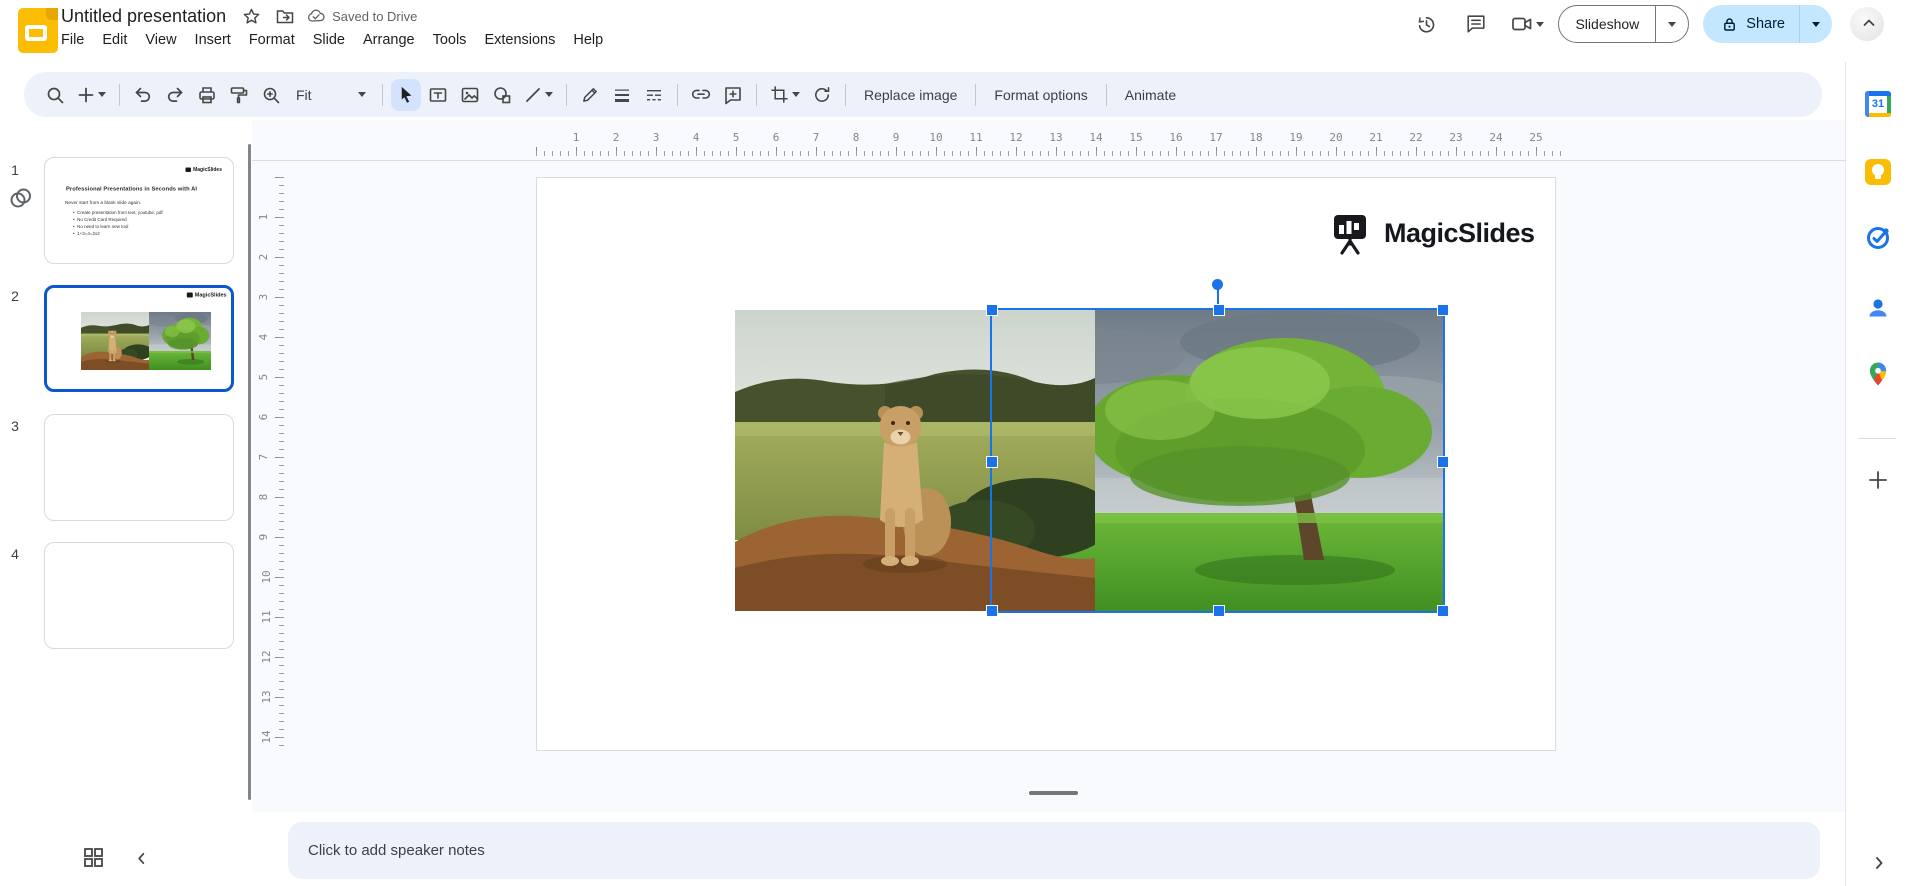  Describe the element at coordinates (1443, 462) in the screenshot. I see `resize-handle-e` at that location.